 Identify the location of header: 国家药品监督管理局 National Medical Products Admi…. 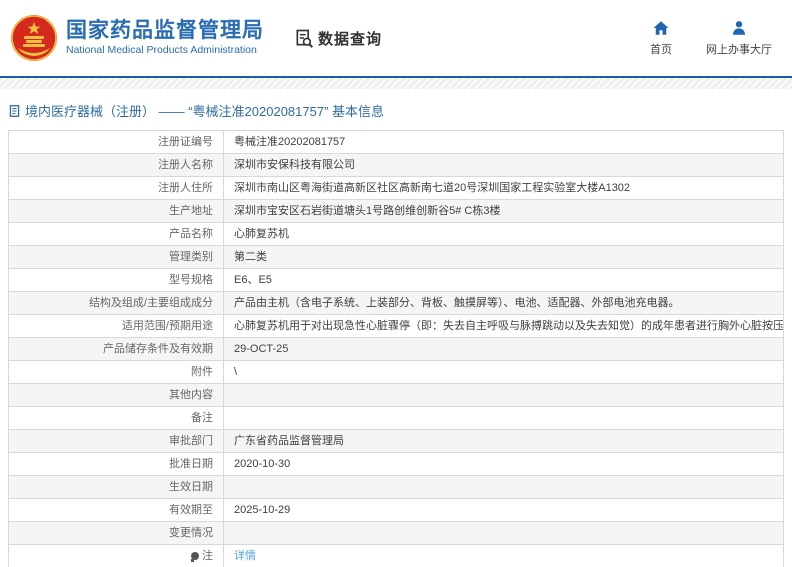
(396, 38).